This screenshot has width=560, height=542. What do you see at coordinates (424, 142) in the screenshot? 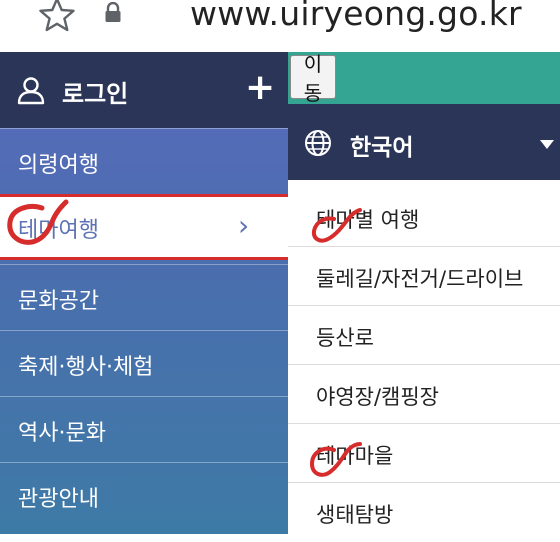
I see `language-selector: 한국어` at bounding box center [424, 142].